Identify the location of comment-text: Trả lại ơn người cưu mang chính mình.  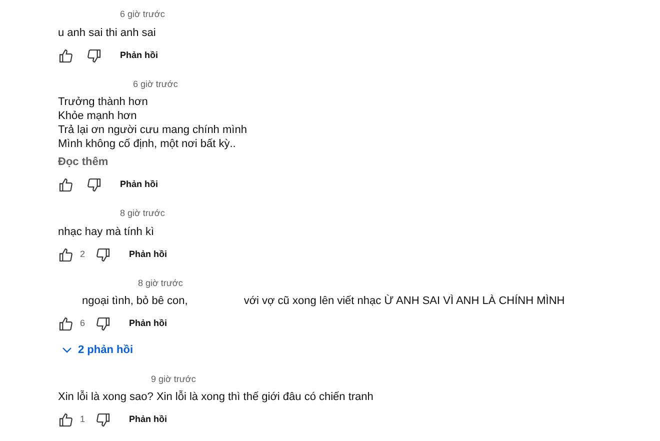
(152, 130).